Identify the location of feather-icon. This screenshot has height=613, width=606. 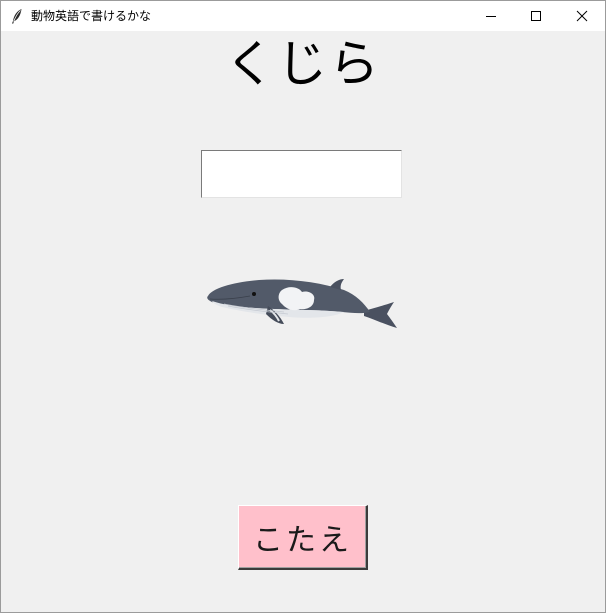
(17, 16).